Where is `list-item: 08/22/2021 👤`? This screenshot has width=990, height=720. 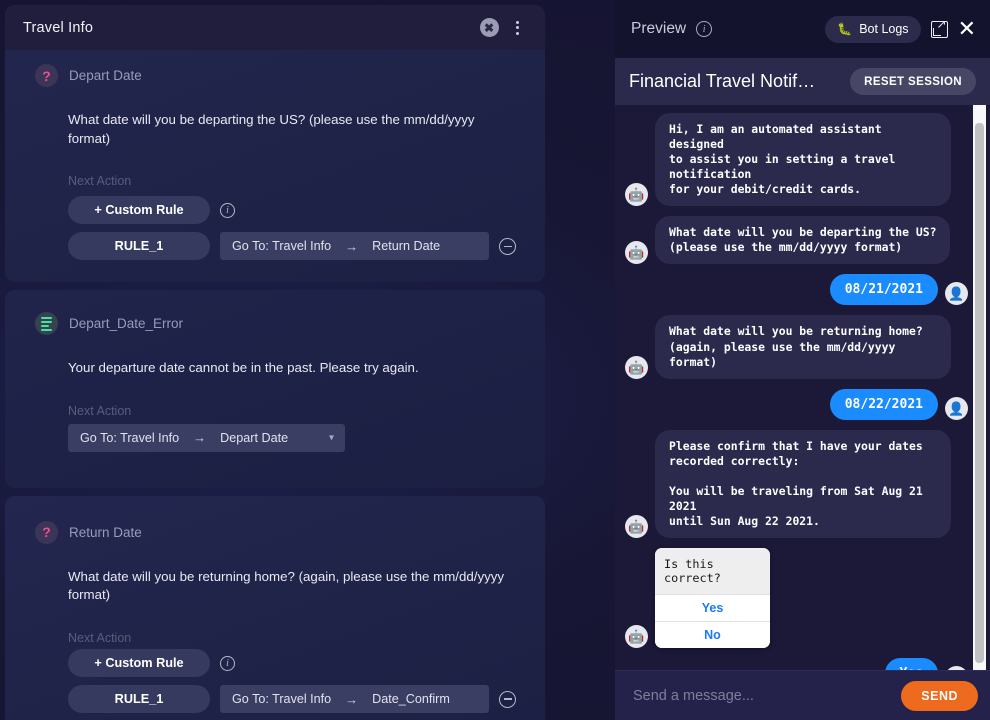
list-item: 08/22/2021 👤 is located at coordinates (796, 404).